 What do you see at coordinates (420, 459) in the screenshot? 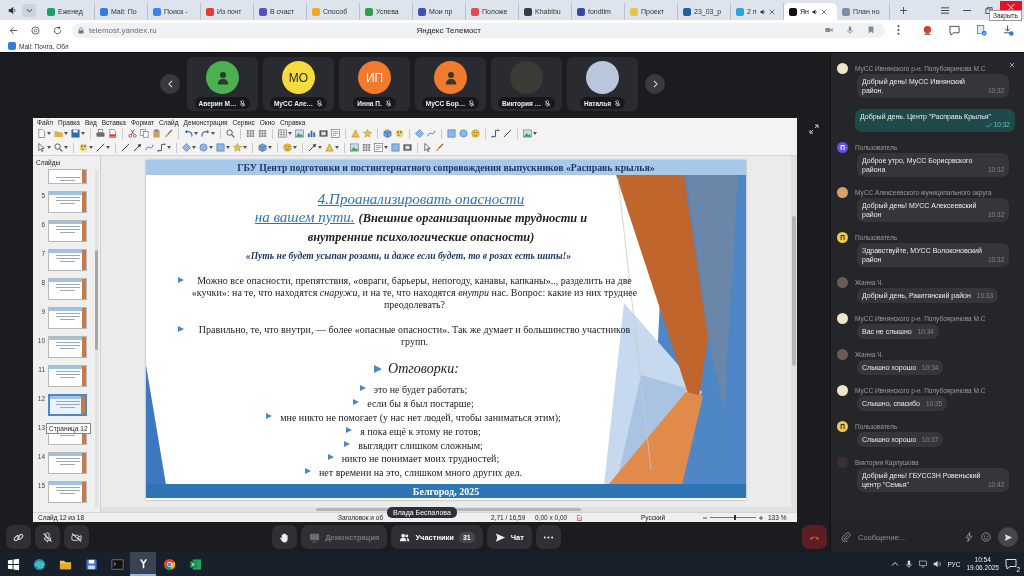
I see `list-item-text: никто не понимает моих трудностей;` at bounding box center [420, 459].